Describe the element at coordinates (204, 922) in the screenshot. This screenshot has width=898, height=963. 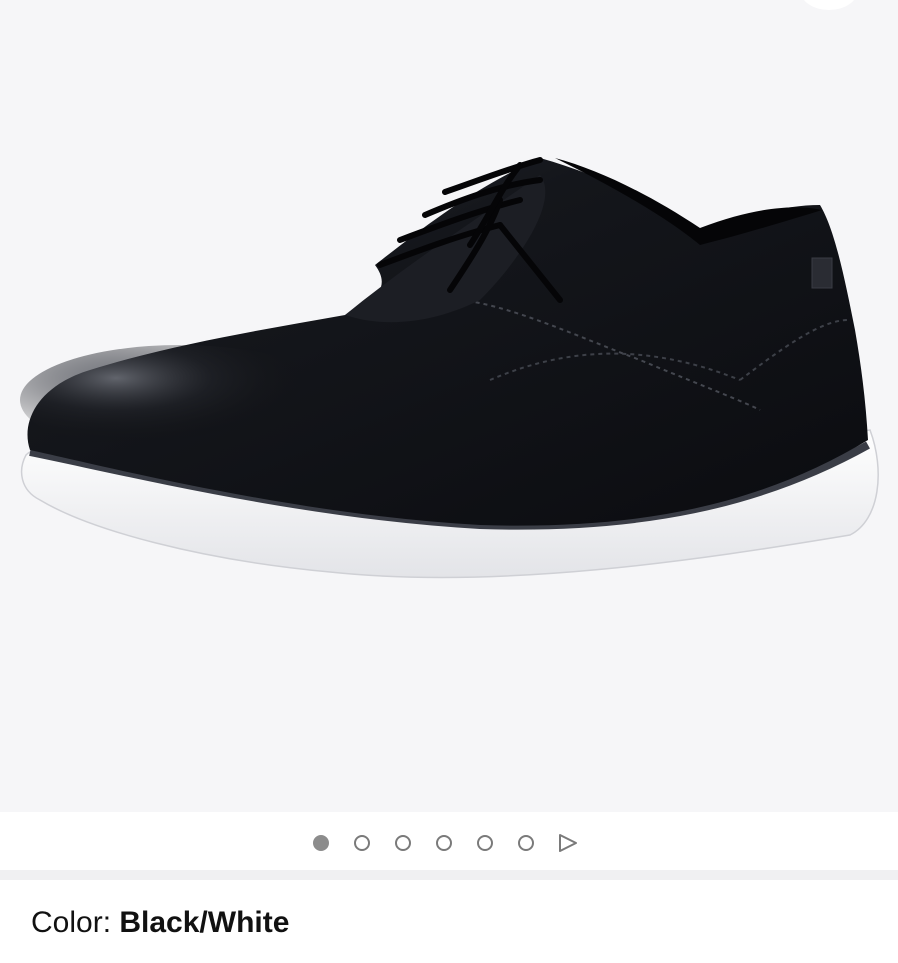
I see `color-value: Black/White` at that location.